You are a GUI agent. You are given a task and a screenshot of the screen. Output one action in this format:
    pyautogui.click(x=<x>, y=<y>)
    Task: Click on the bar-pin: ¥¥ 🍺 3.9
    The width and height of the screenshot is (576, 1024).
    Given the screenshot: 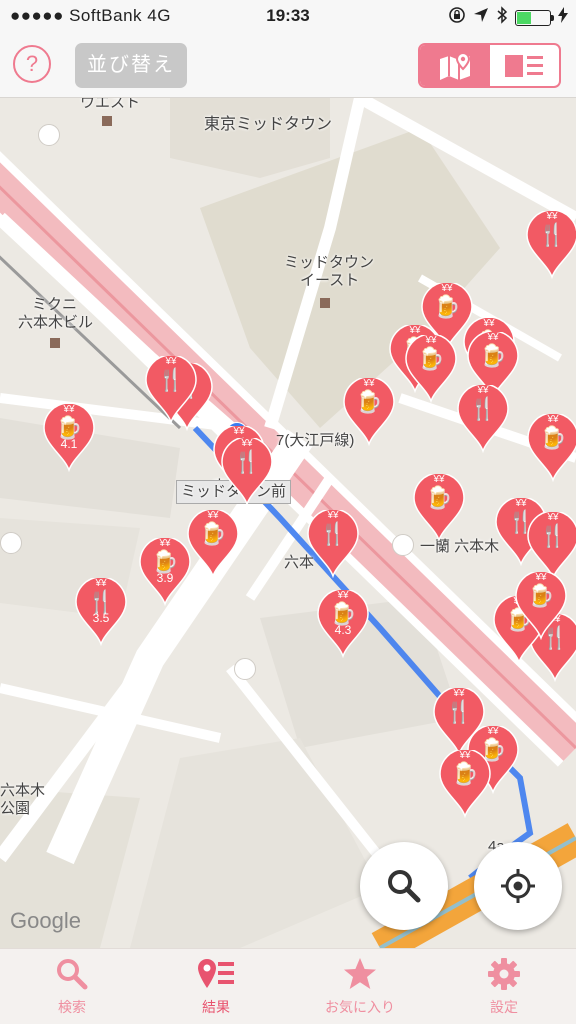 What is the action you would take?
    pyautogui.click(x=165, y=571)
    